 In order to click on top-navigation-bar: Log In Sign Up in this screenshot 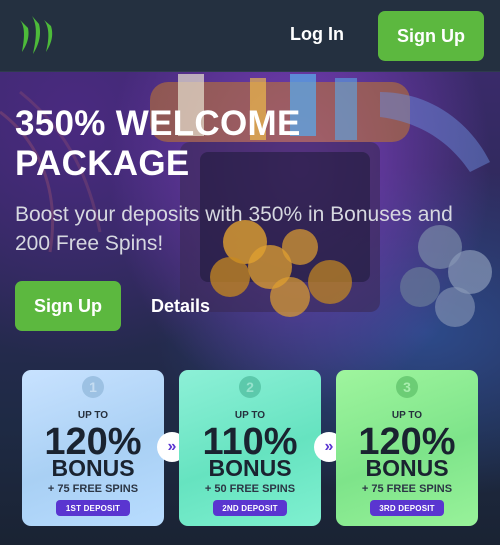, I will do `click(250, 36)`.